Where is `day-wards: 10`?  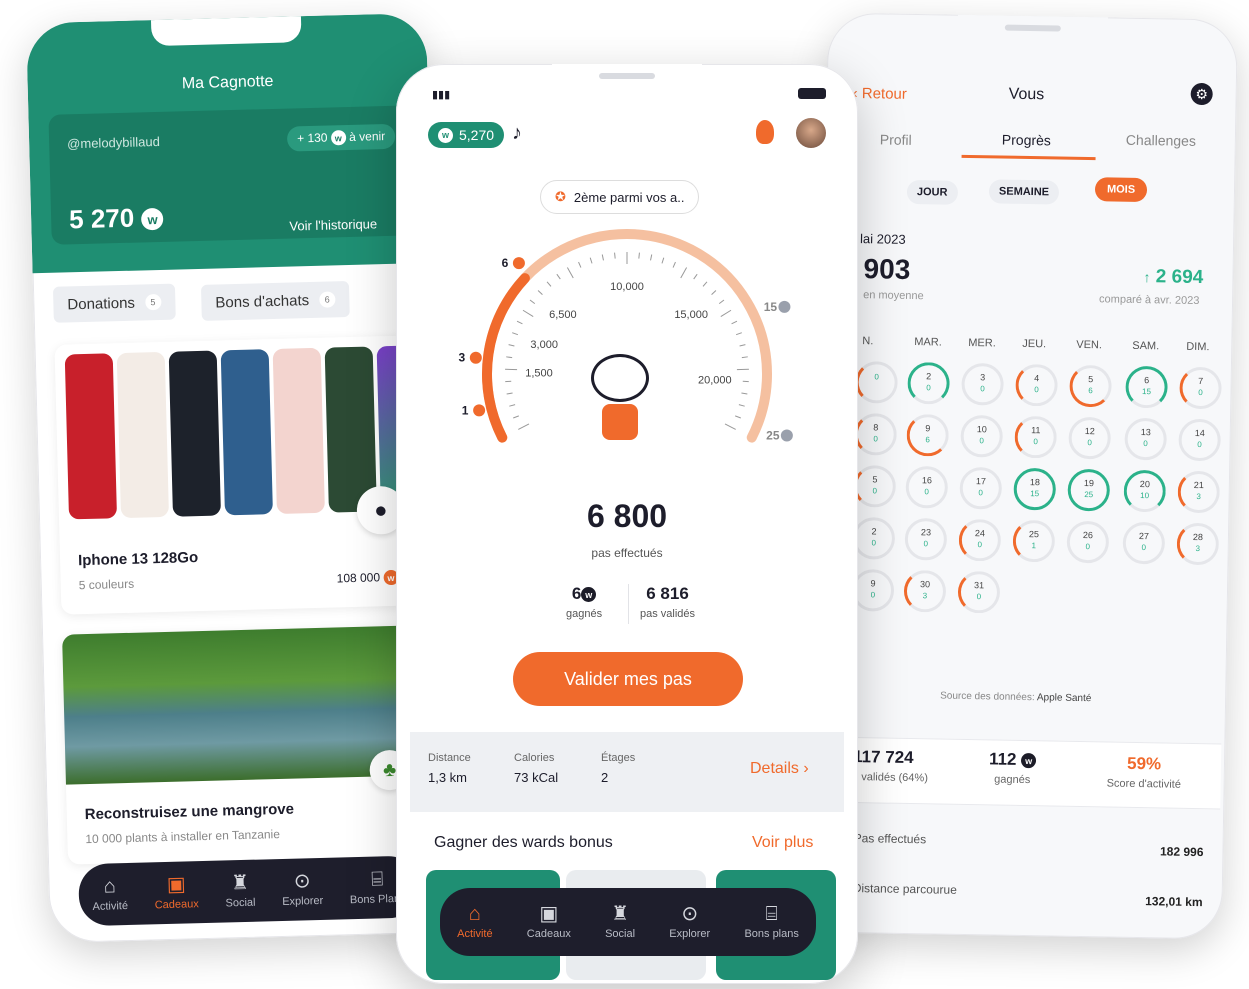
day-wards: 10 is located at coordinates (1145, 496).